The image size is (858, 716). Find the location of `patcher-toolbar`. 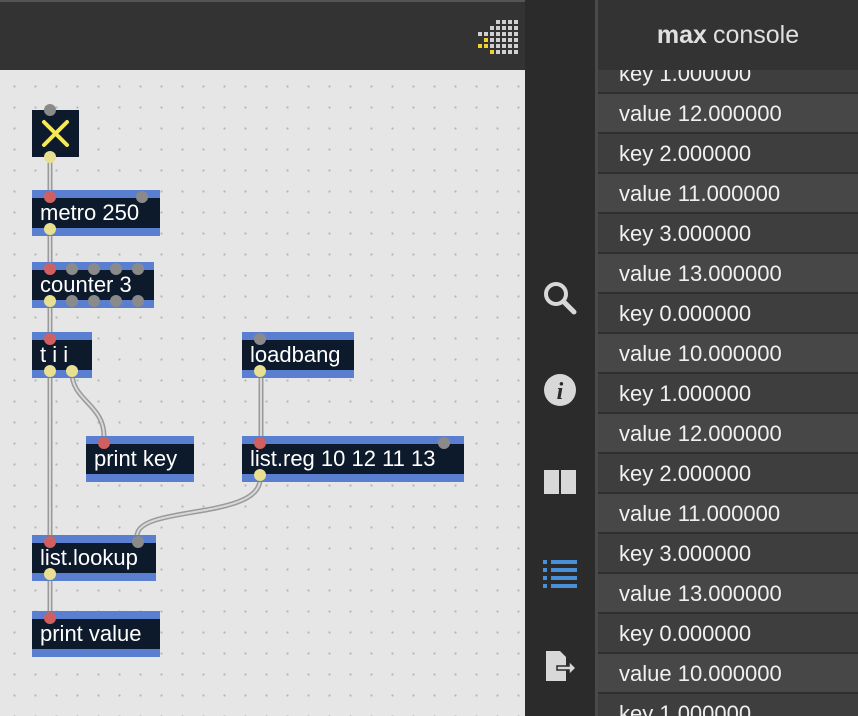

patcher-toolbar is located at coordinates (262, 36).